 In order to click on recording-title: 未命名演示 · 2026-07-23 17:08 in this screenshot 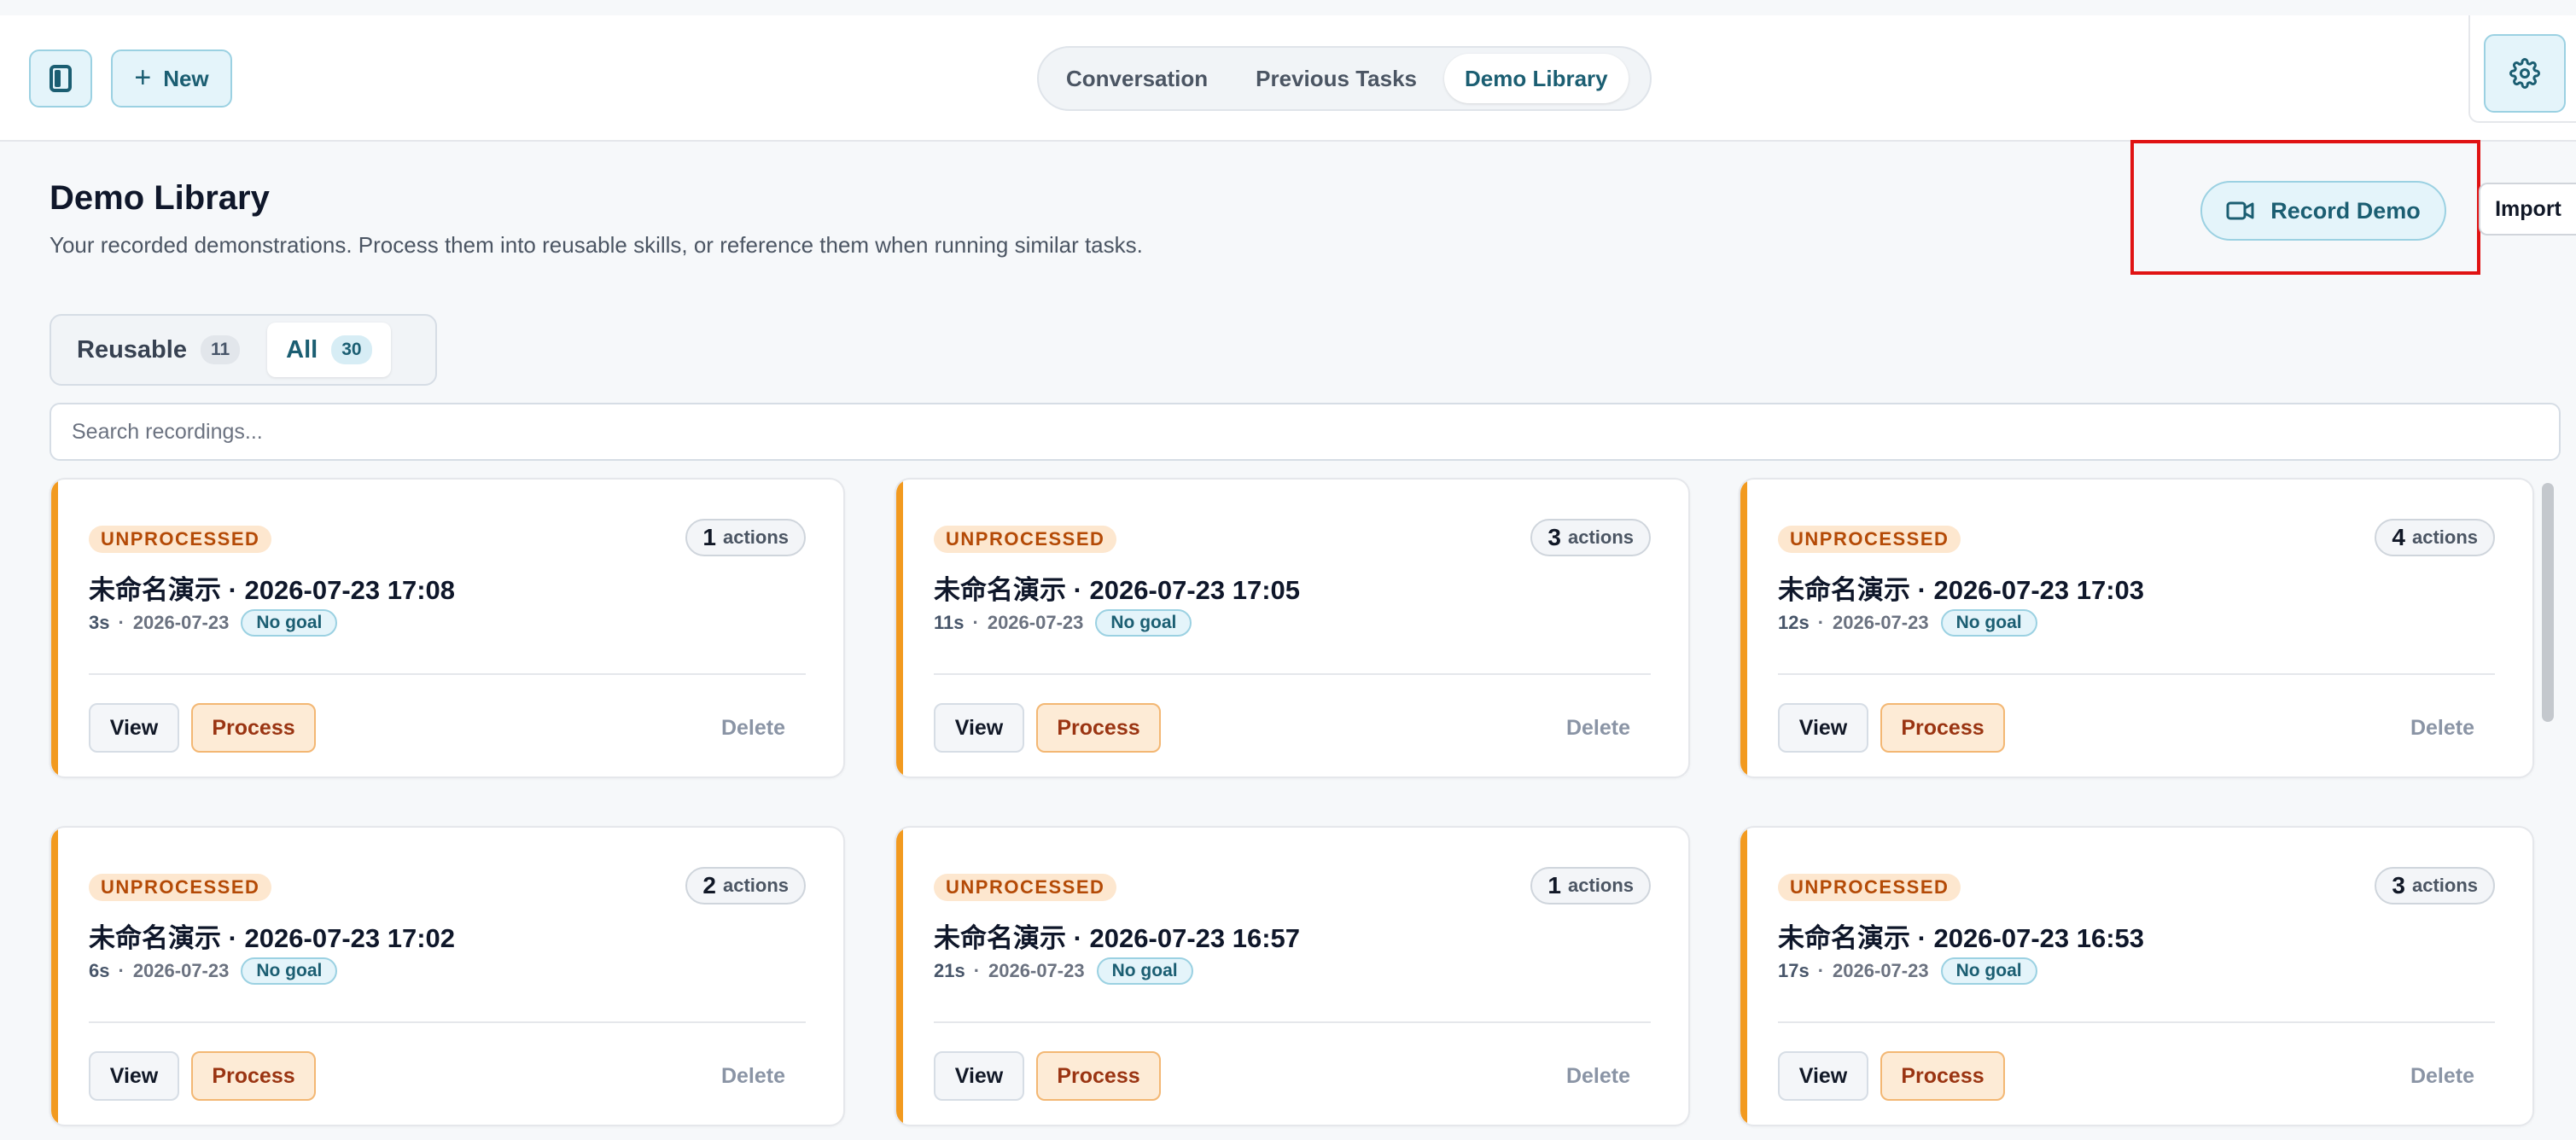, I will do `click(272, 590)`.